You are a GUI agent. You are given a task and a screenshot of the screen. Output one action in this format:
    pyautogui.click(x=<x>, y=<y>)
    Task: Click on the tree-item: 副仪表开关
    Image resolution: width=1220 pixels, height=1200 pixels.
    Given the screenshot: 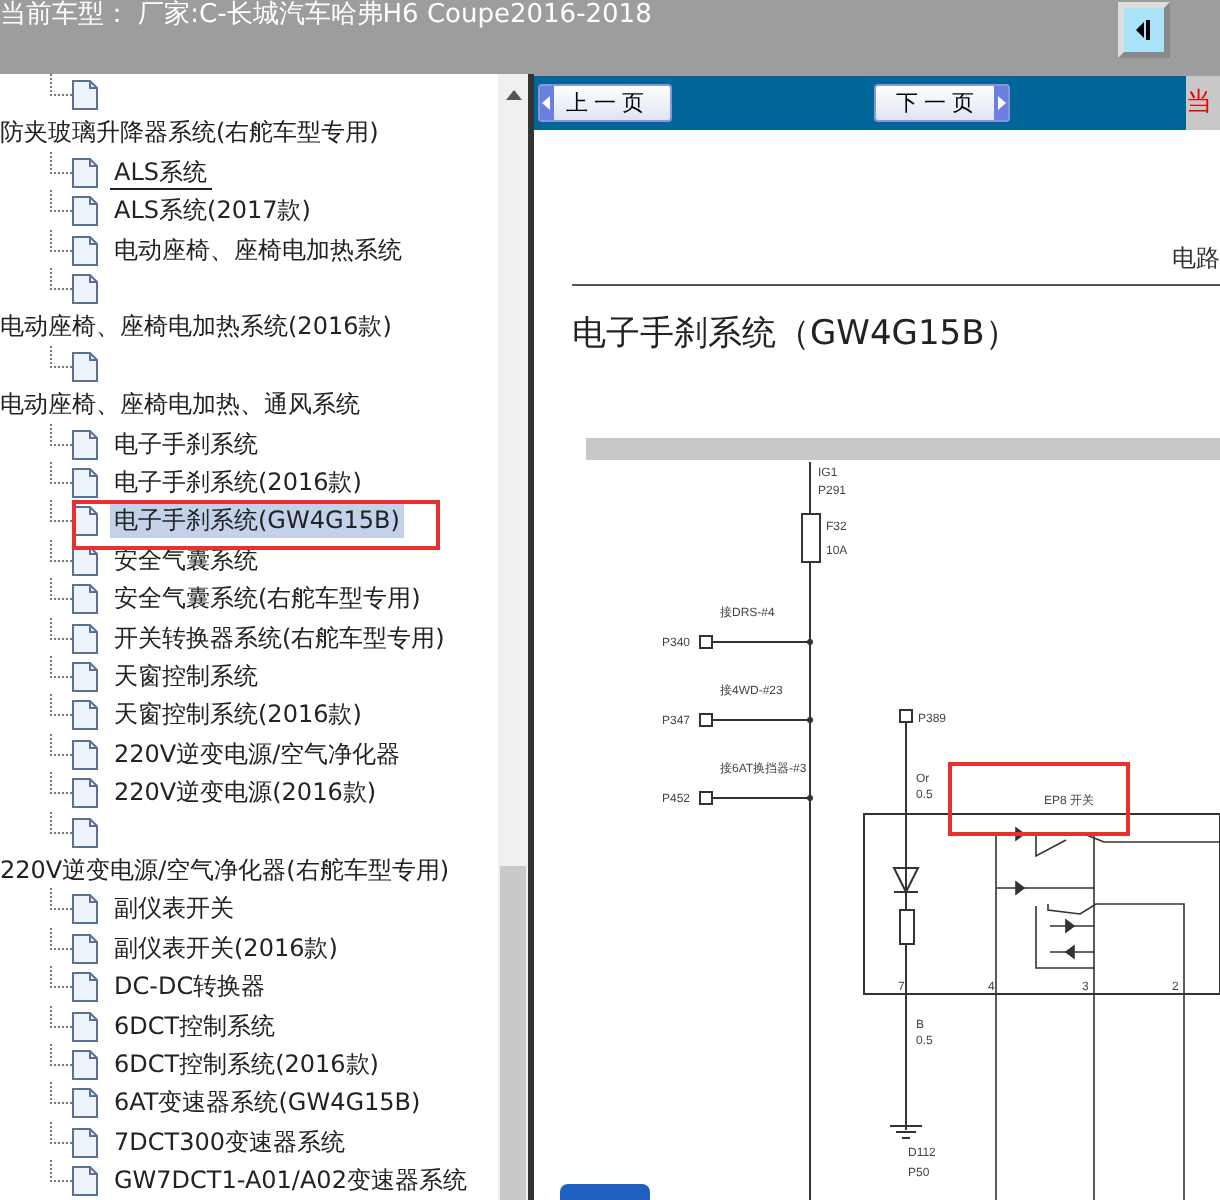 What is the action you would take?
    pyautogui.click(x=174, y=909)
    